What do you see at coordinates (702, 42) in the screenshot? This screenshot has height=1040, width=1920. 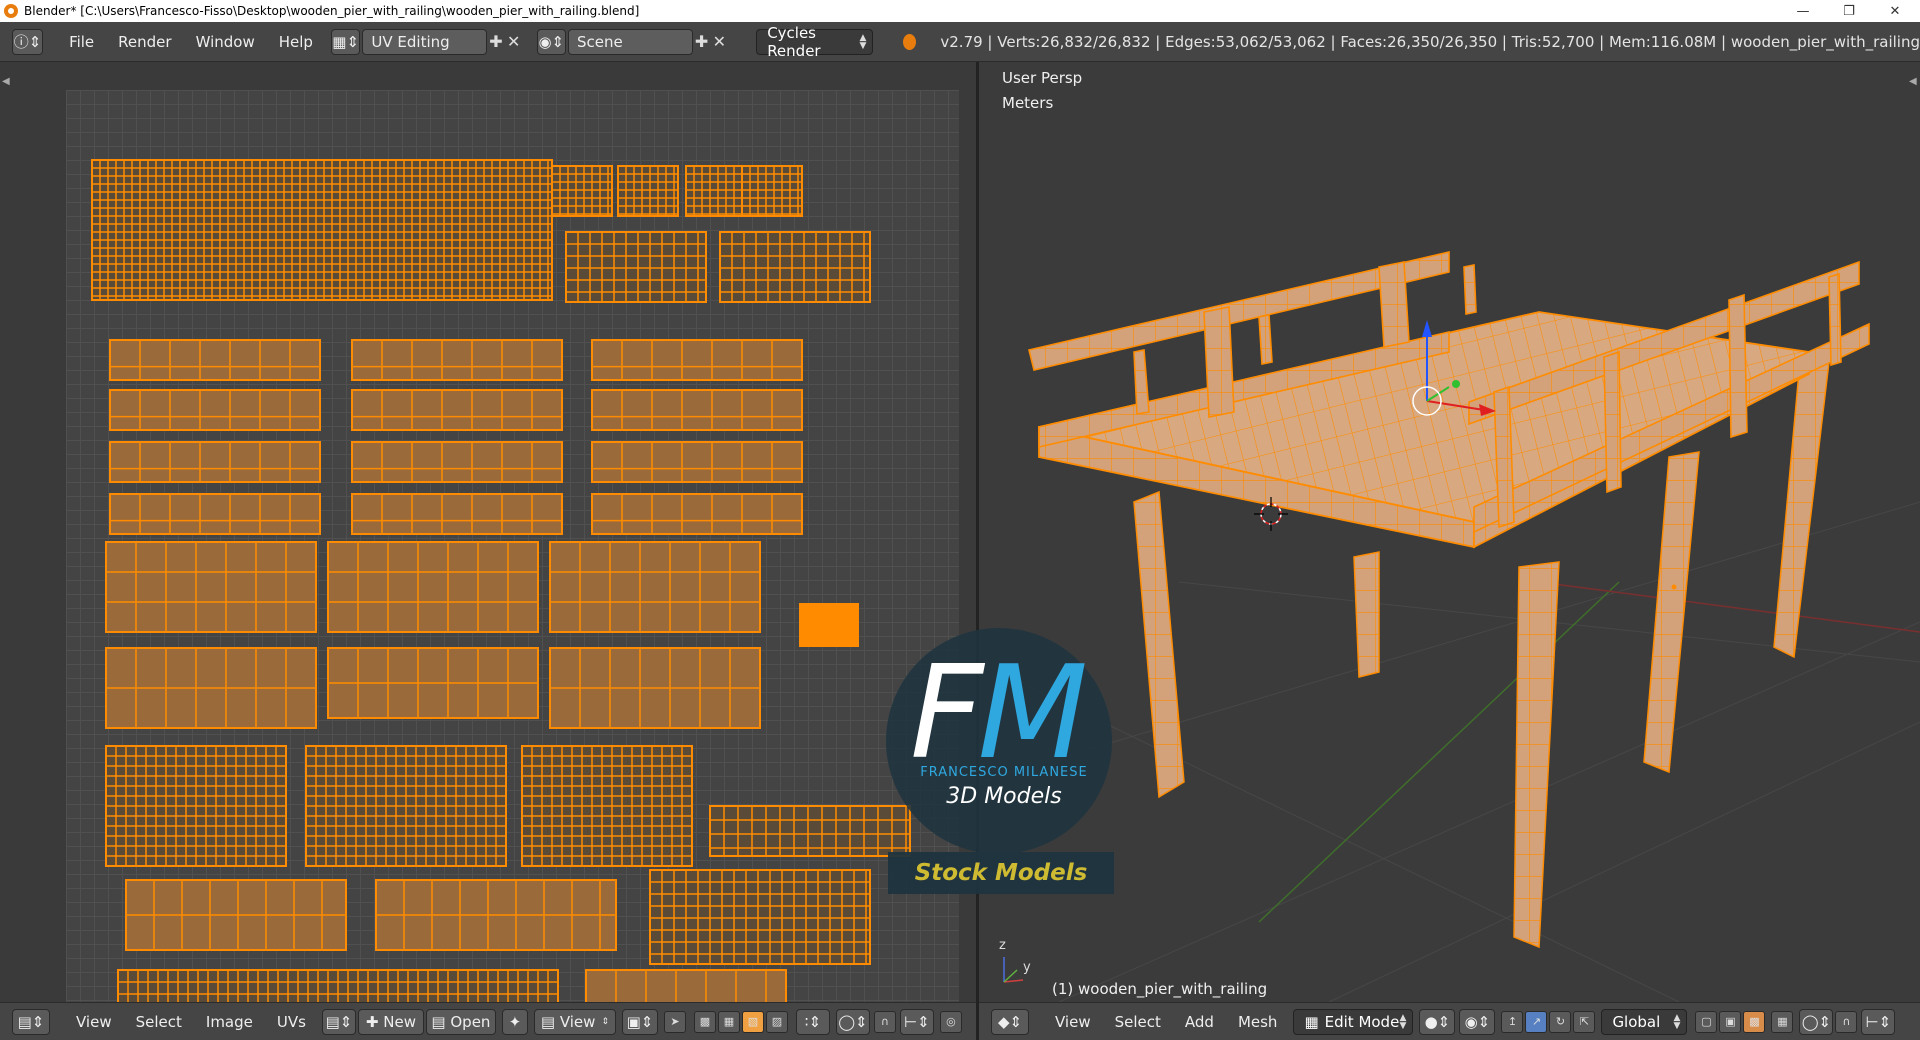 I see `add-scene-icon: ✚` at bounding box center [702, 42].